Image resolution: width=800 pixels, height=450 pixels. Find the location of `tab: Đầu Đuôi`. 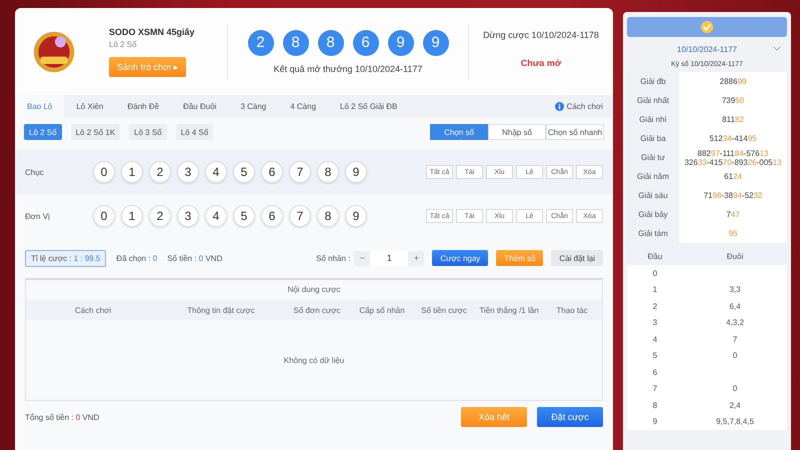

tab: Đầu Đuôi is located at coordinates (199, 106).